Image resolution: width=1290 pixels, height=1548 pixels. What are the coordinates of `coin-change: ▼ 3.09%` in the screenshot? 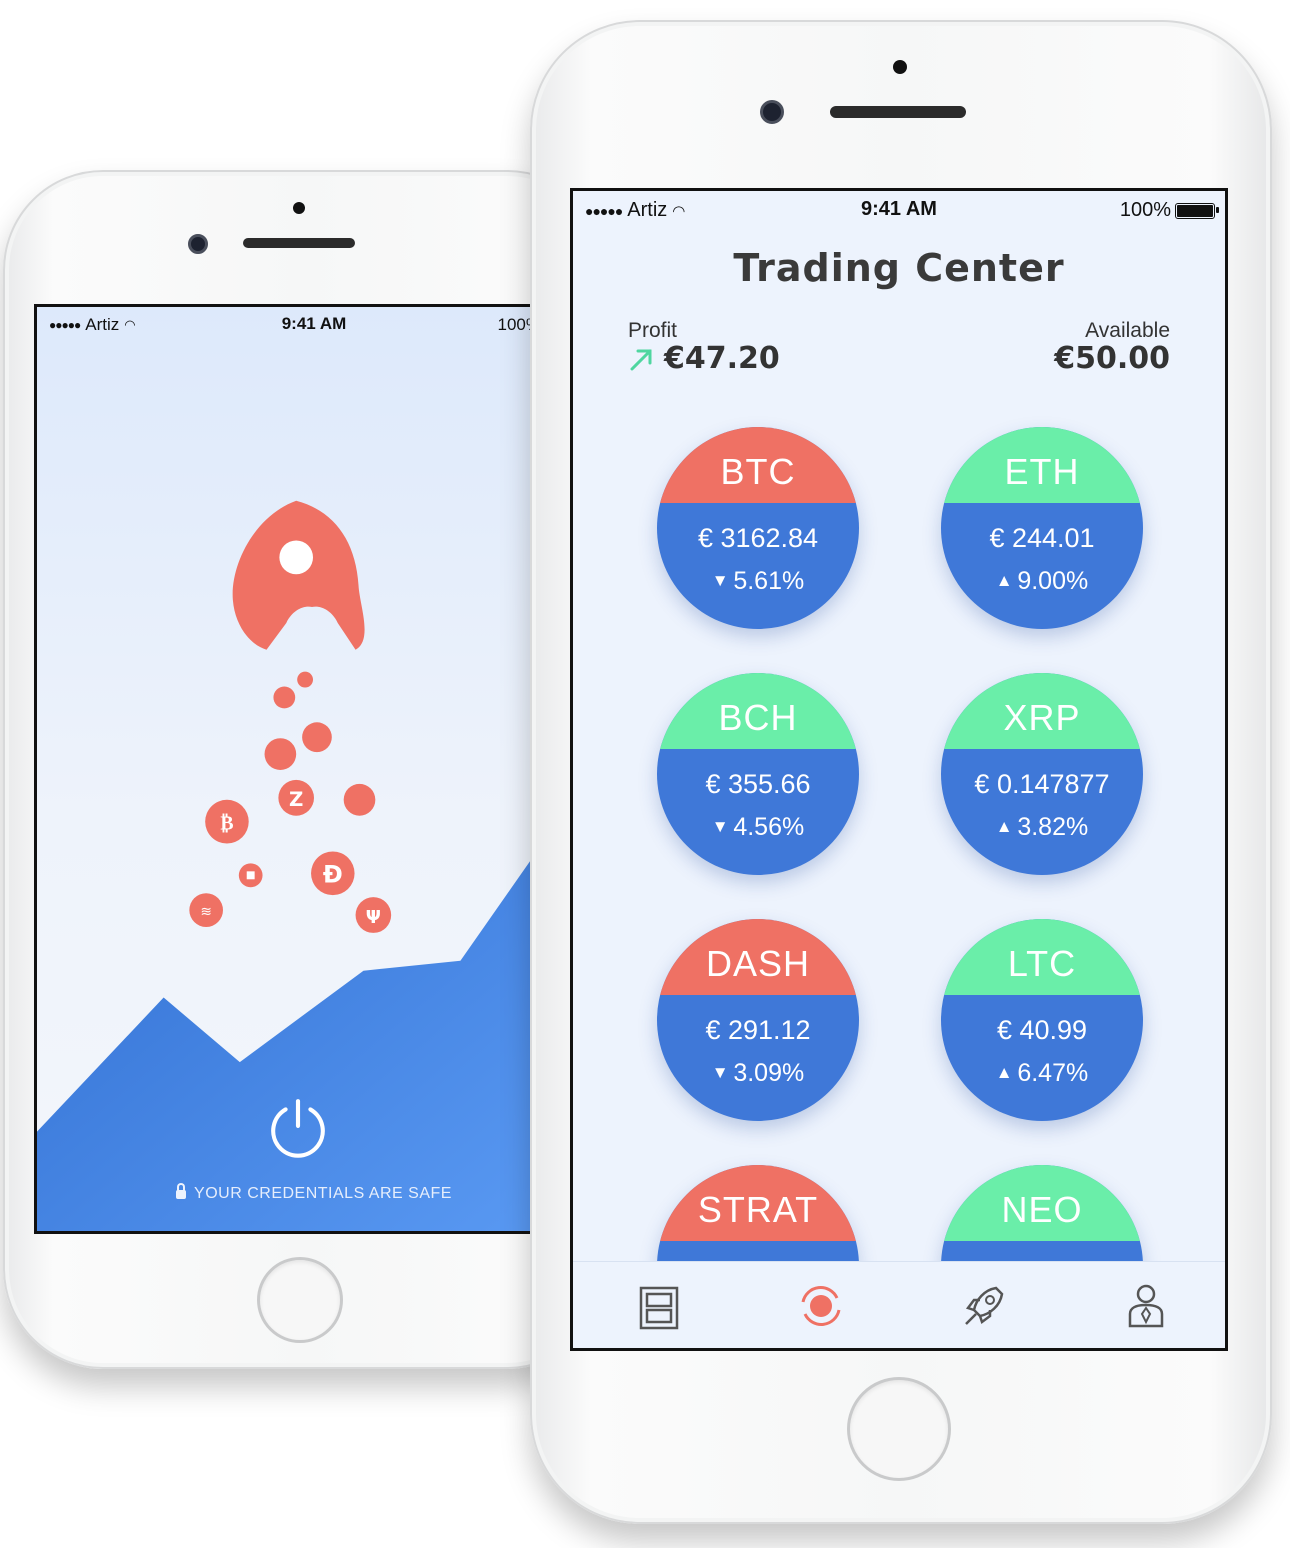 It's located at (758, 1073).